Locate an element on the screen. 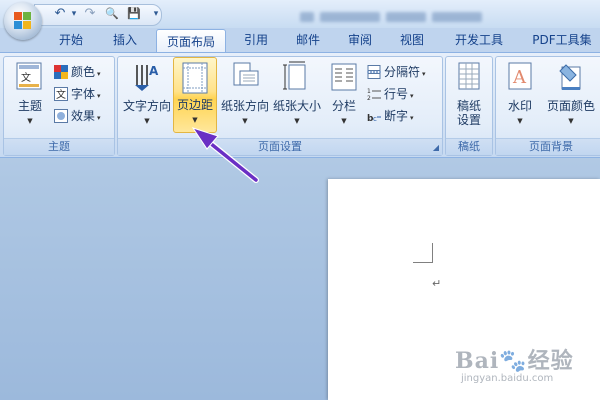 Image resolution: width=600 pixels, height=400 pixels. theme-effects-button: 效果 ▾ is located at coordinates (77, 116).